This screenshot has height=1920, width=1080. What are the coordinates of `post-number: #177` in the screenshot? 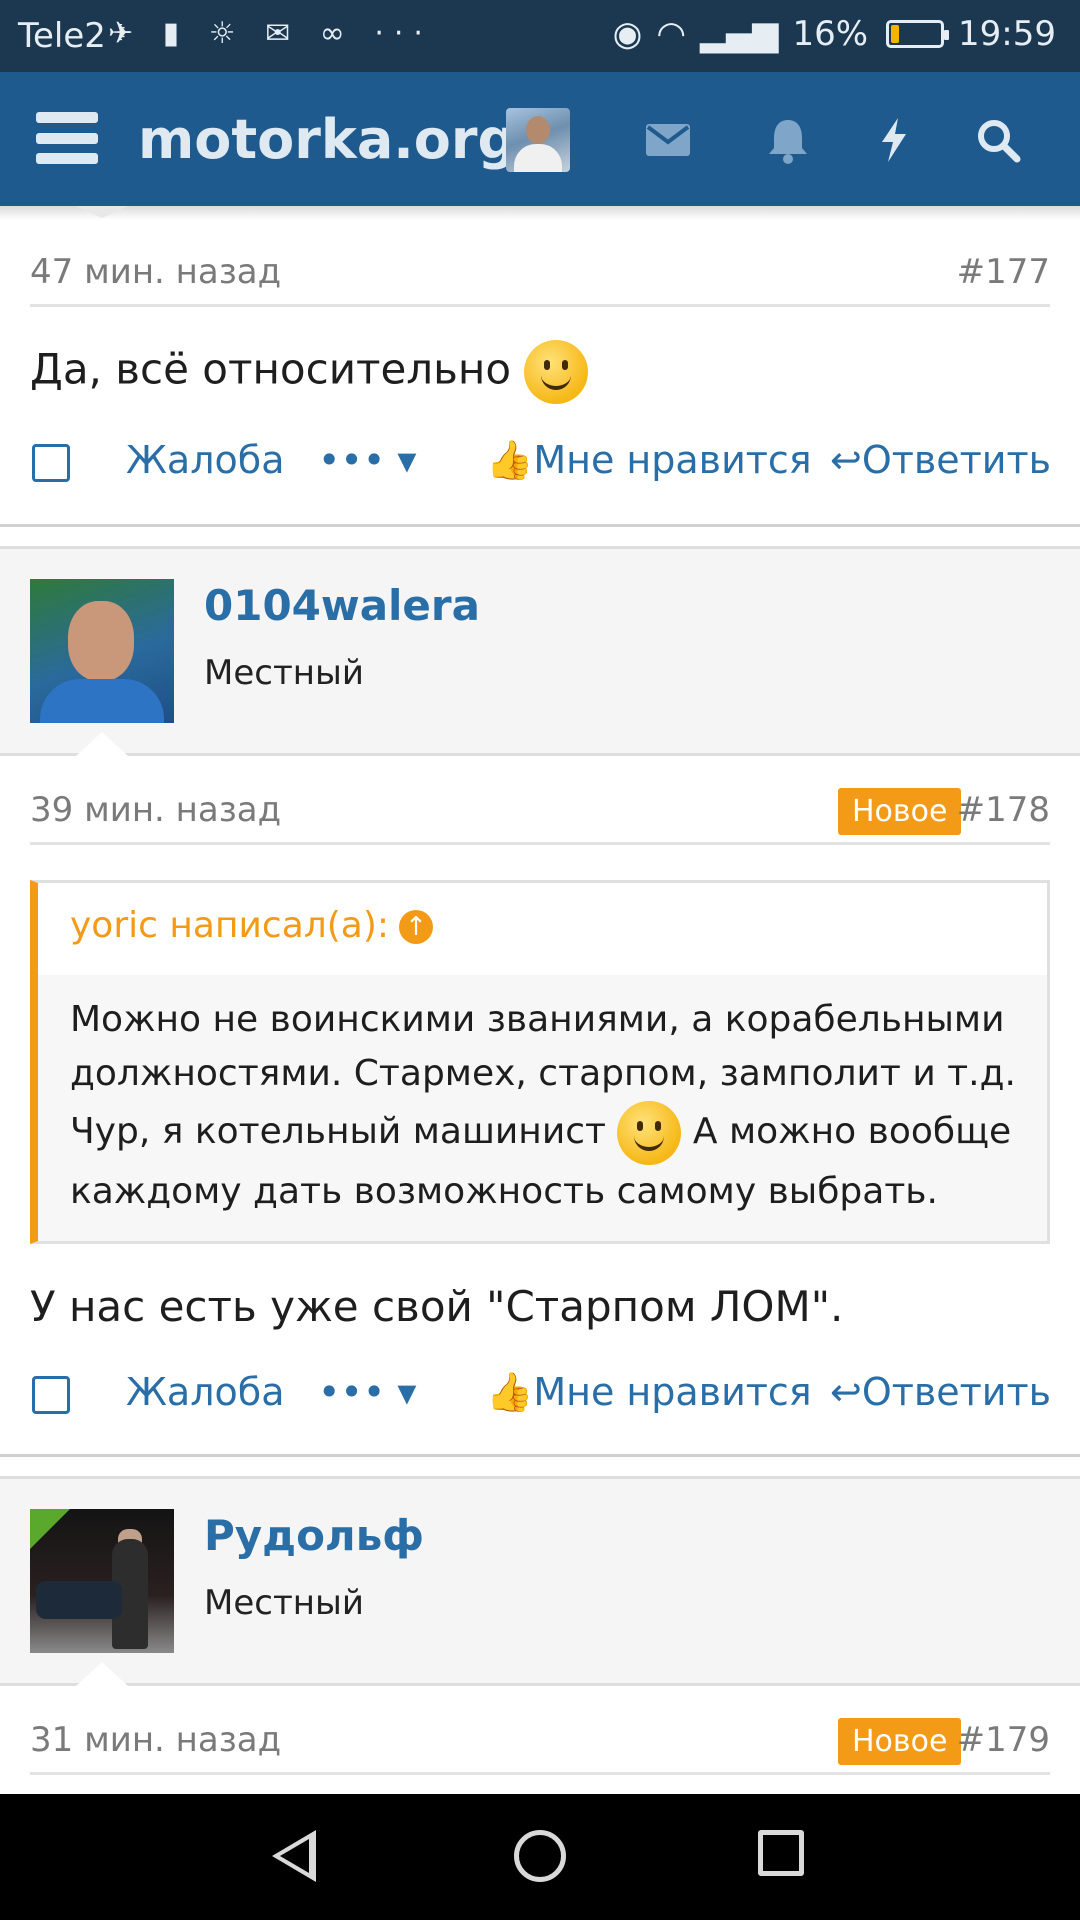 It's located at (1003, 272).